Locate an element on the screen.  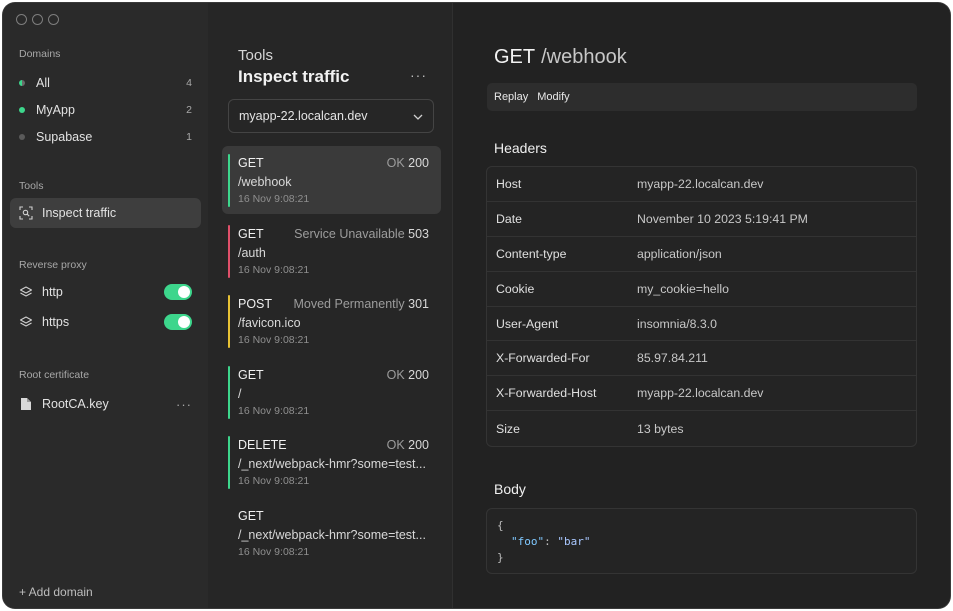
table-row: X-Forwarded-For 85.97.84.211 is located at coordinates (701, 359).